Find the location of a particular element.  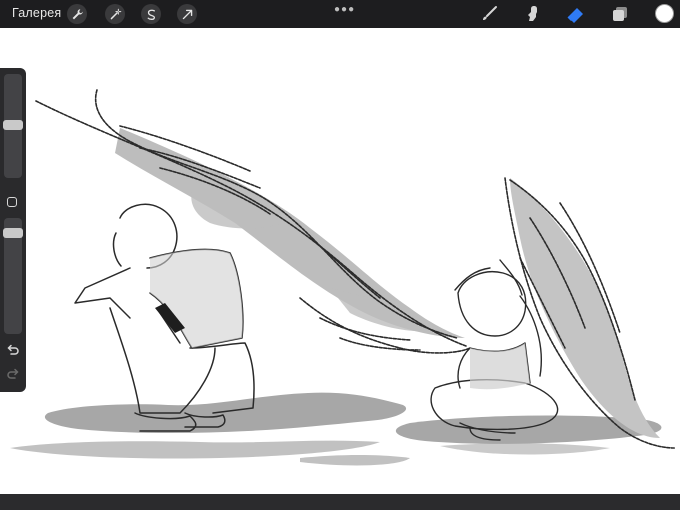

bottom-bar is located at coordinates (340, 502).